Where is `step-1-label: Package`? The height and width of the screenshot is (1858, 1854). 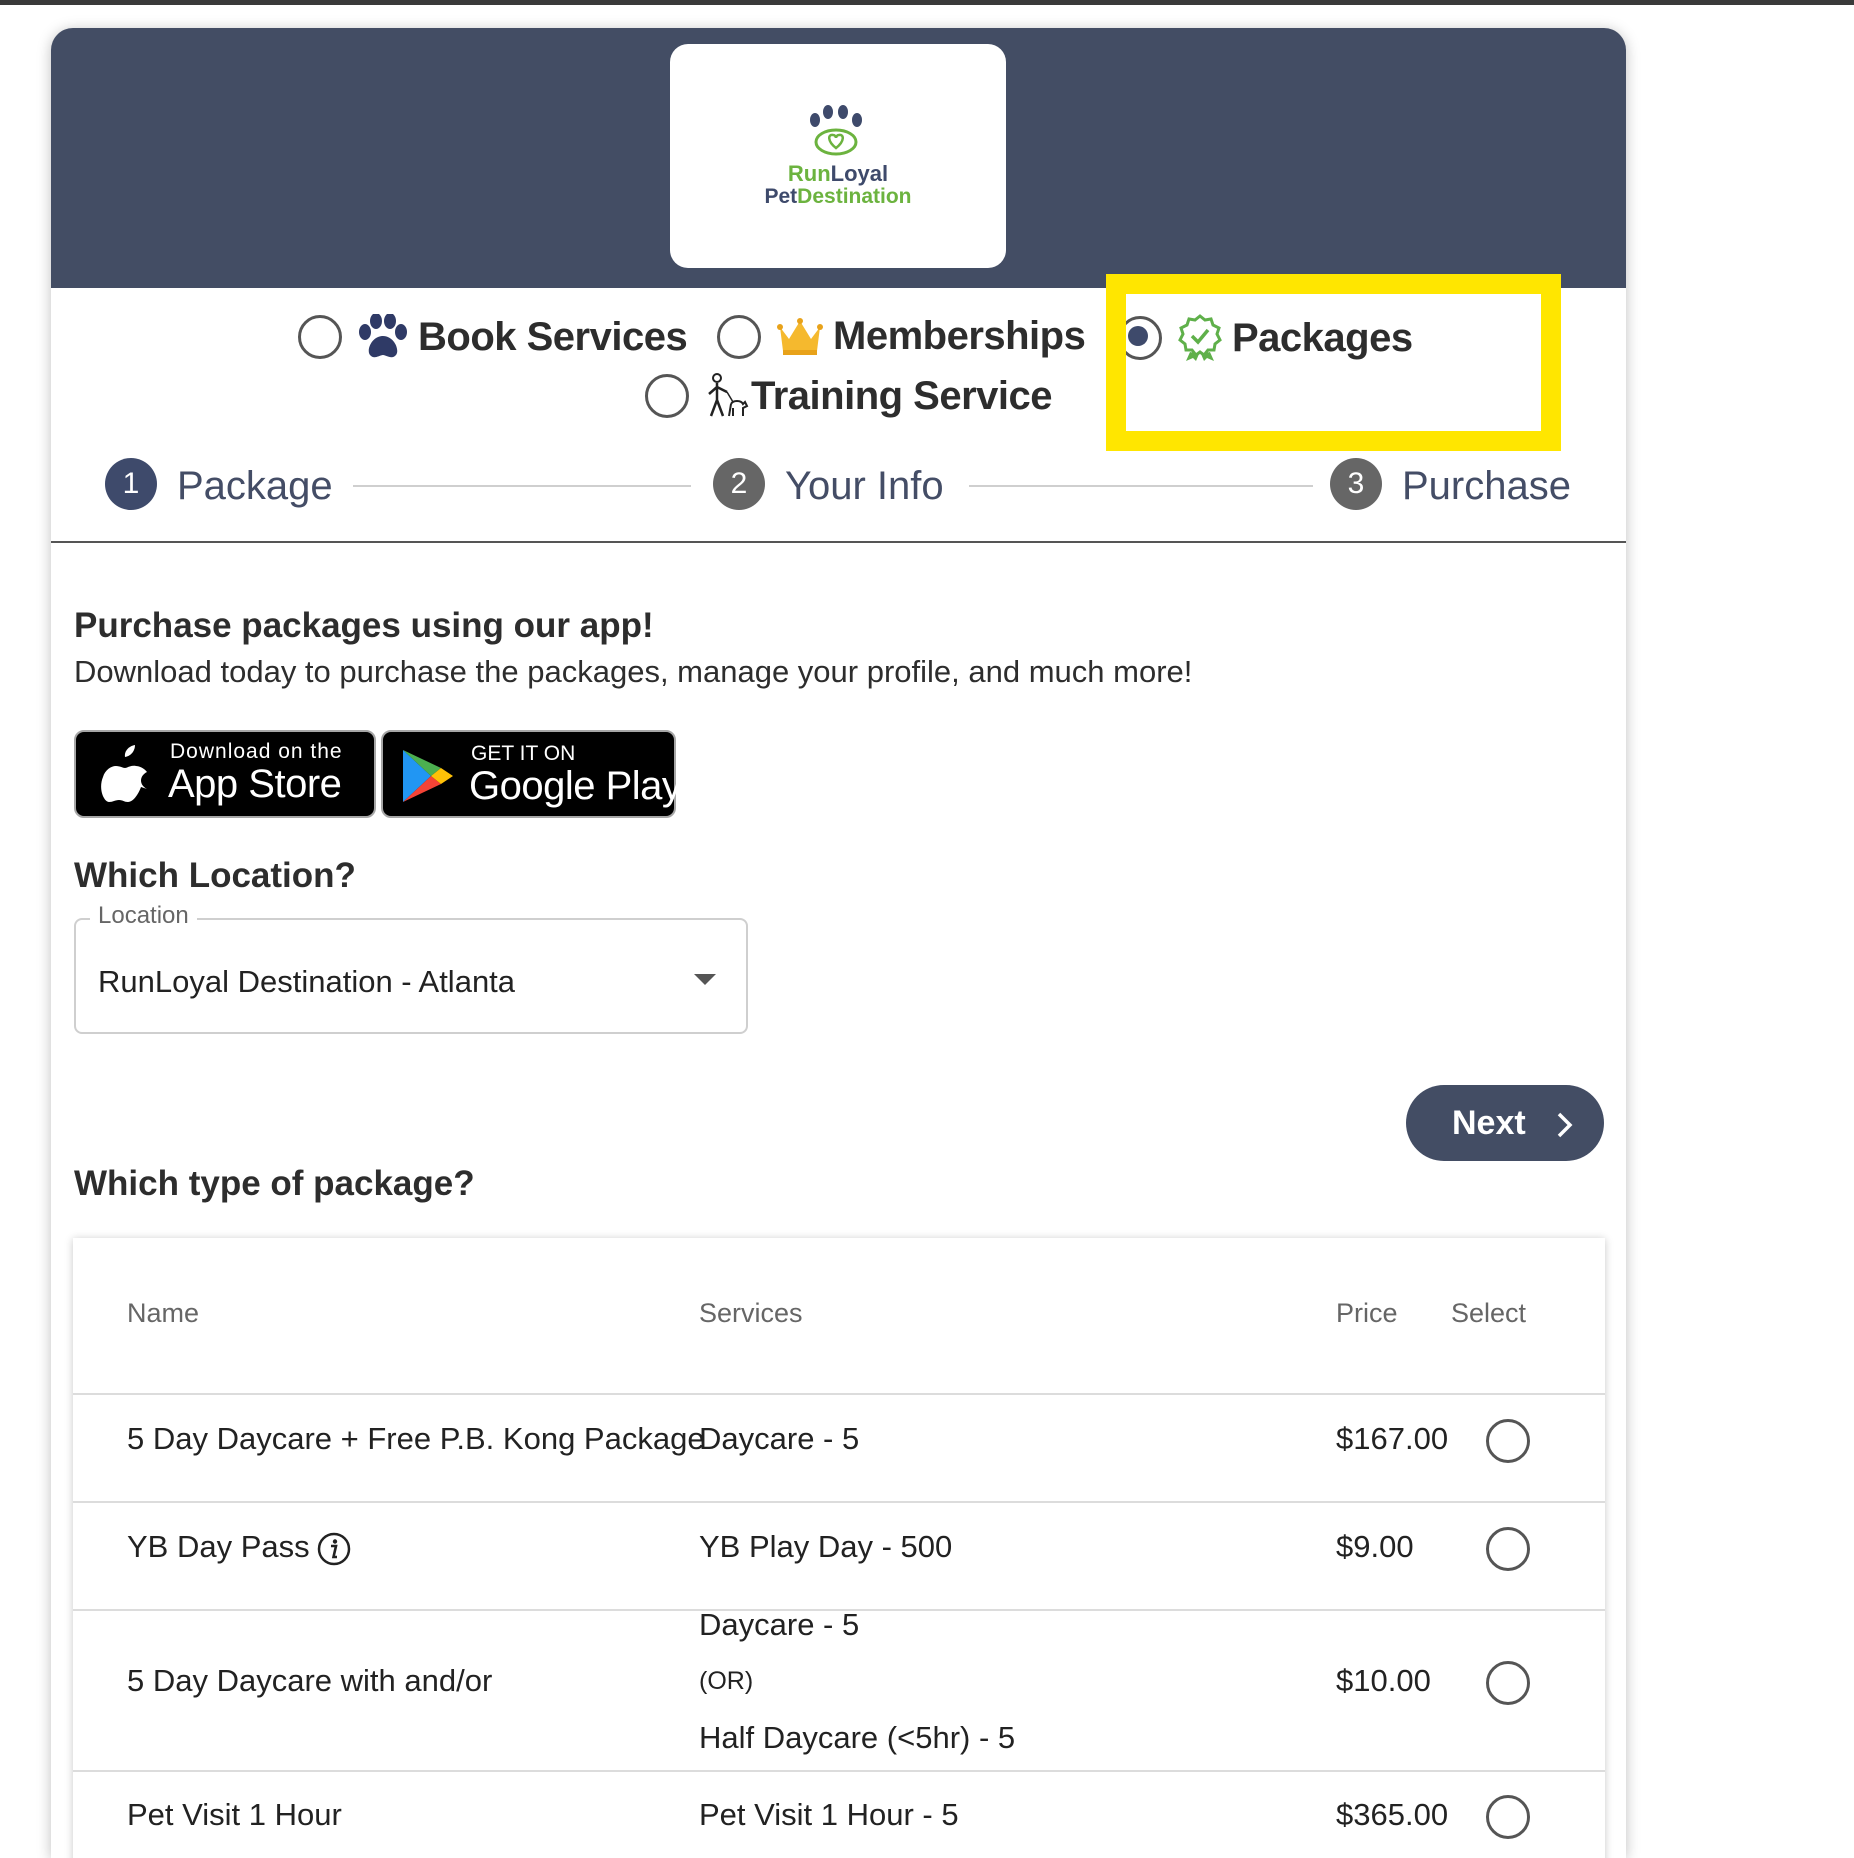 step-1-label: Package is located at coordinates (255, 486).